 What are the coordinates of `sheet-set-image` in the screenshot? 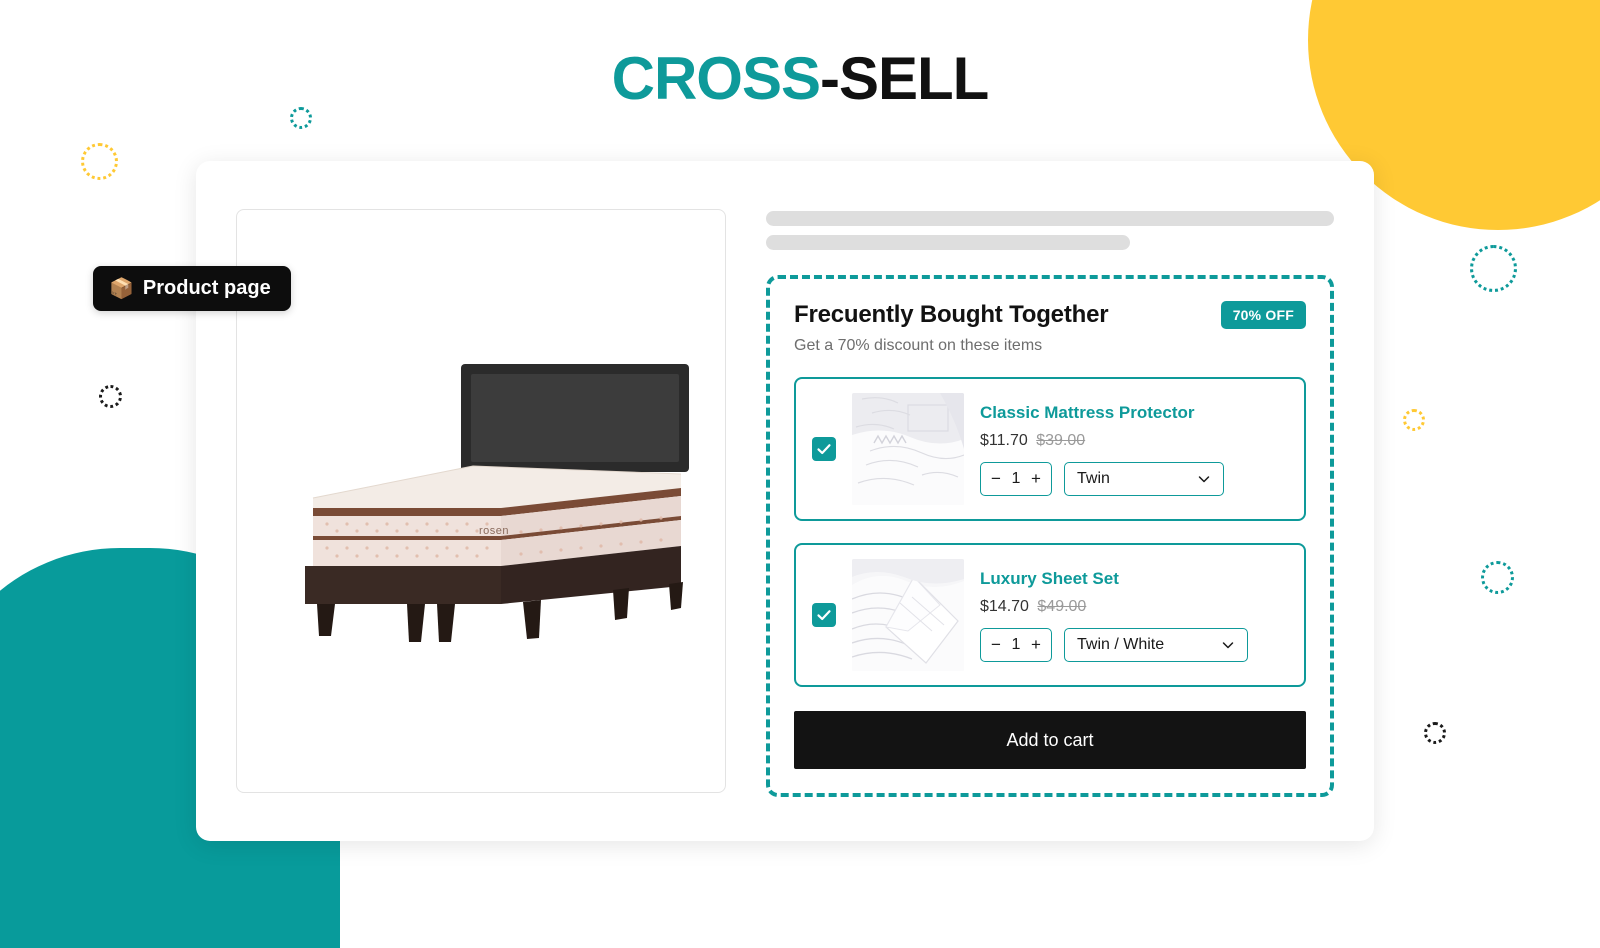 It's located at (908, 615).